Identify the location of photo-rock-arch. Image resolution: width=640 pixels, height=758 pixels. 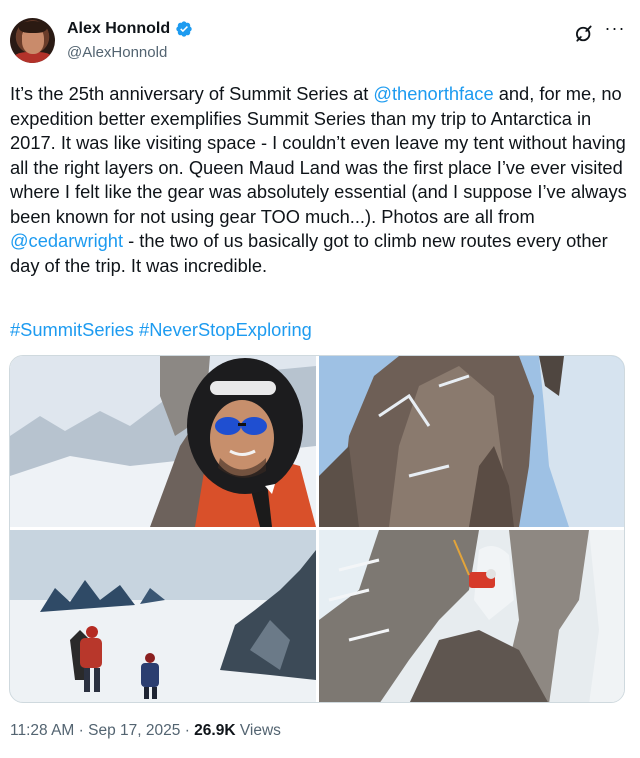
(471, 616).